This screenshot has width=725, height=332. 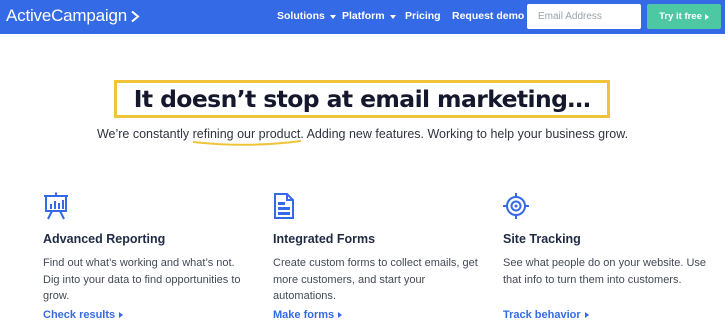 I want to click on nav-item-label: Pricing, so click(x=423, y=16).